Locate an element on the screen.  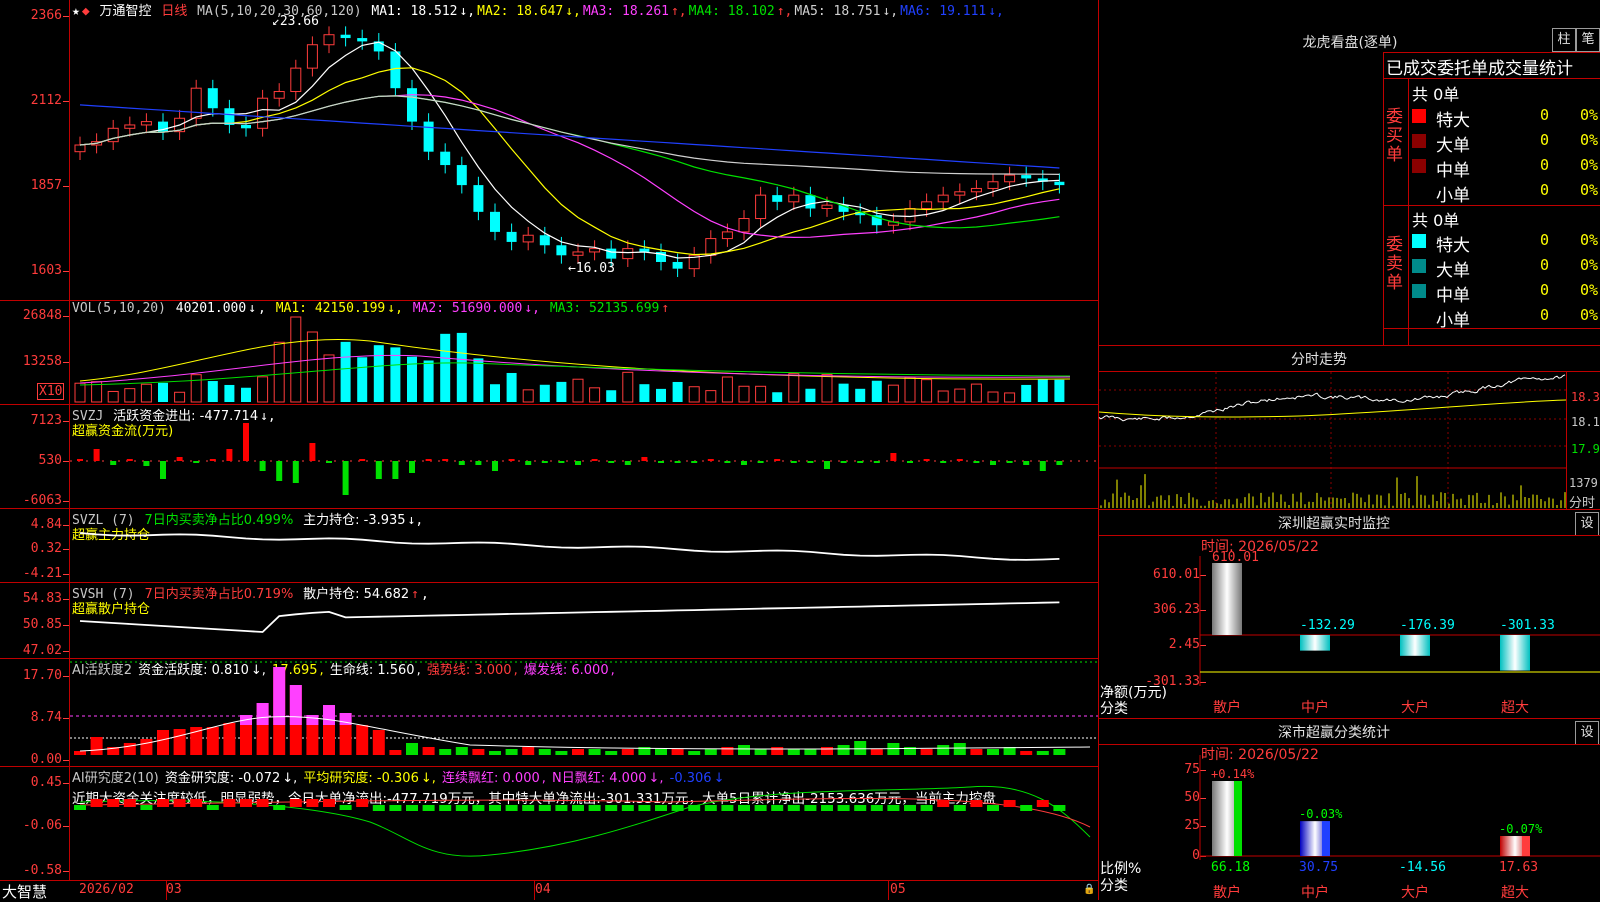
monitor-settings-button: 设 is located at coordinates (1587, 524).